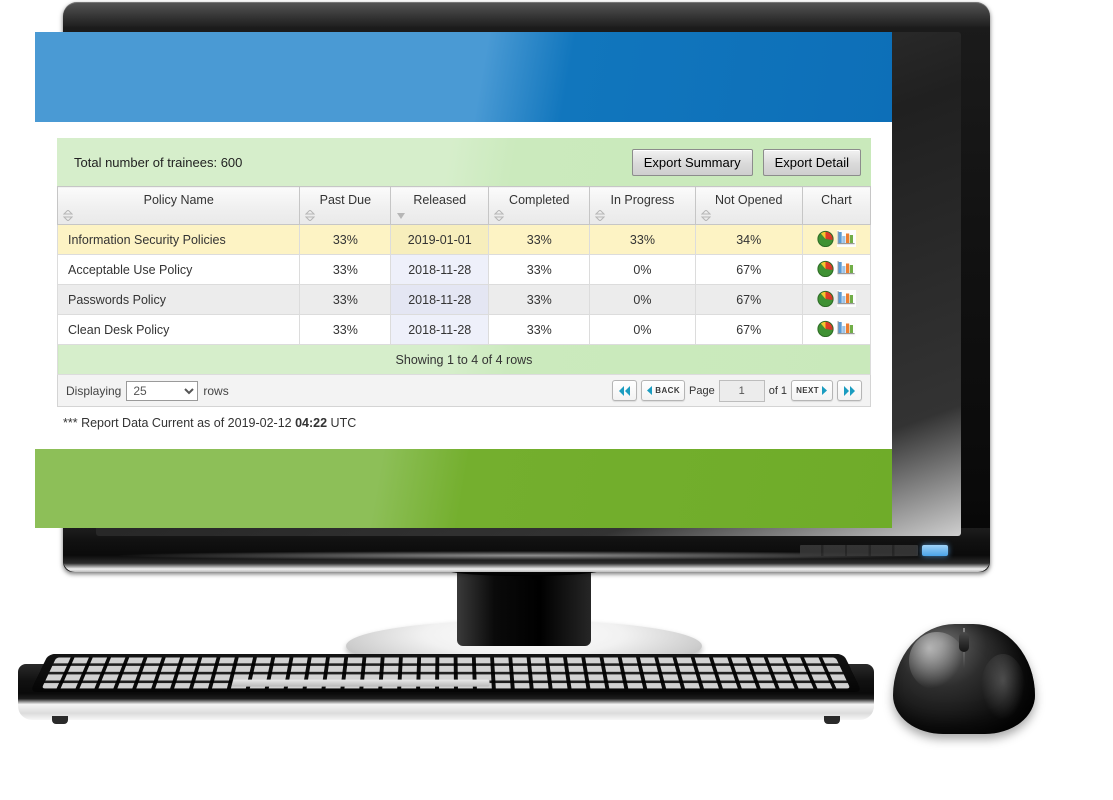 This screenshot has width=1113, height=800. What do you see at coordinates (464, 299) in the screenshot?
I see `table-row: Passwords Policy 33% 2018-11-28 33% 0% 67%` at bounding box center [464, 299].